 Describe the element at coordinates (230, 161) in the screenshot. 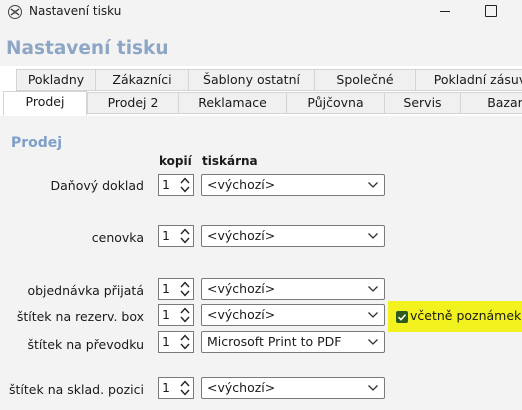

I see `printer-column-header: tiskárna` at that location.